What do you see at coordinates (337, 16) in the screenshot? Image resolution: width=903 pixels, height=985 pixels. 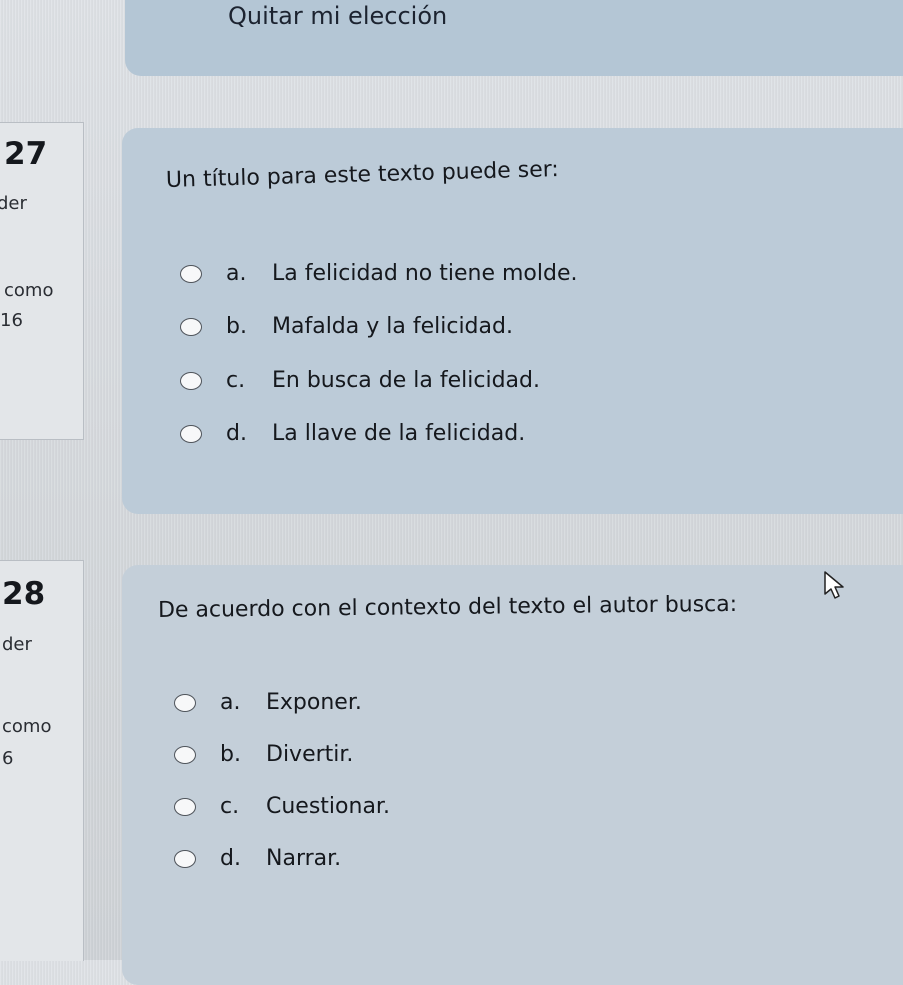 I see `clear-choice-link: Quitar mi elección` at bounding box center [337, 16].